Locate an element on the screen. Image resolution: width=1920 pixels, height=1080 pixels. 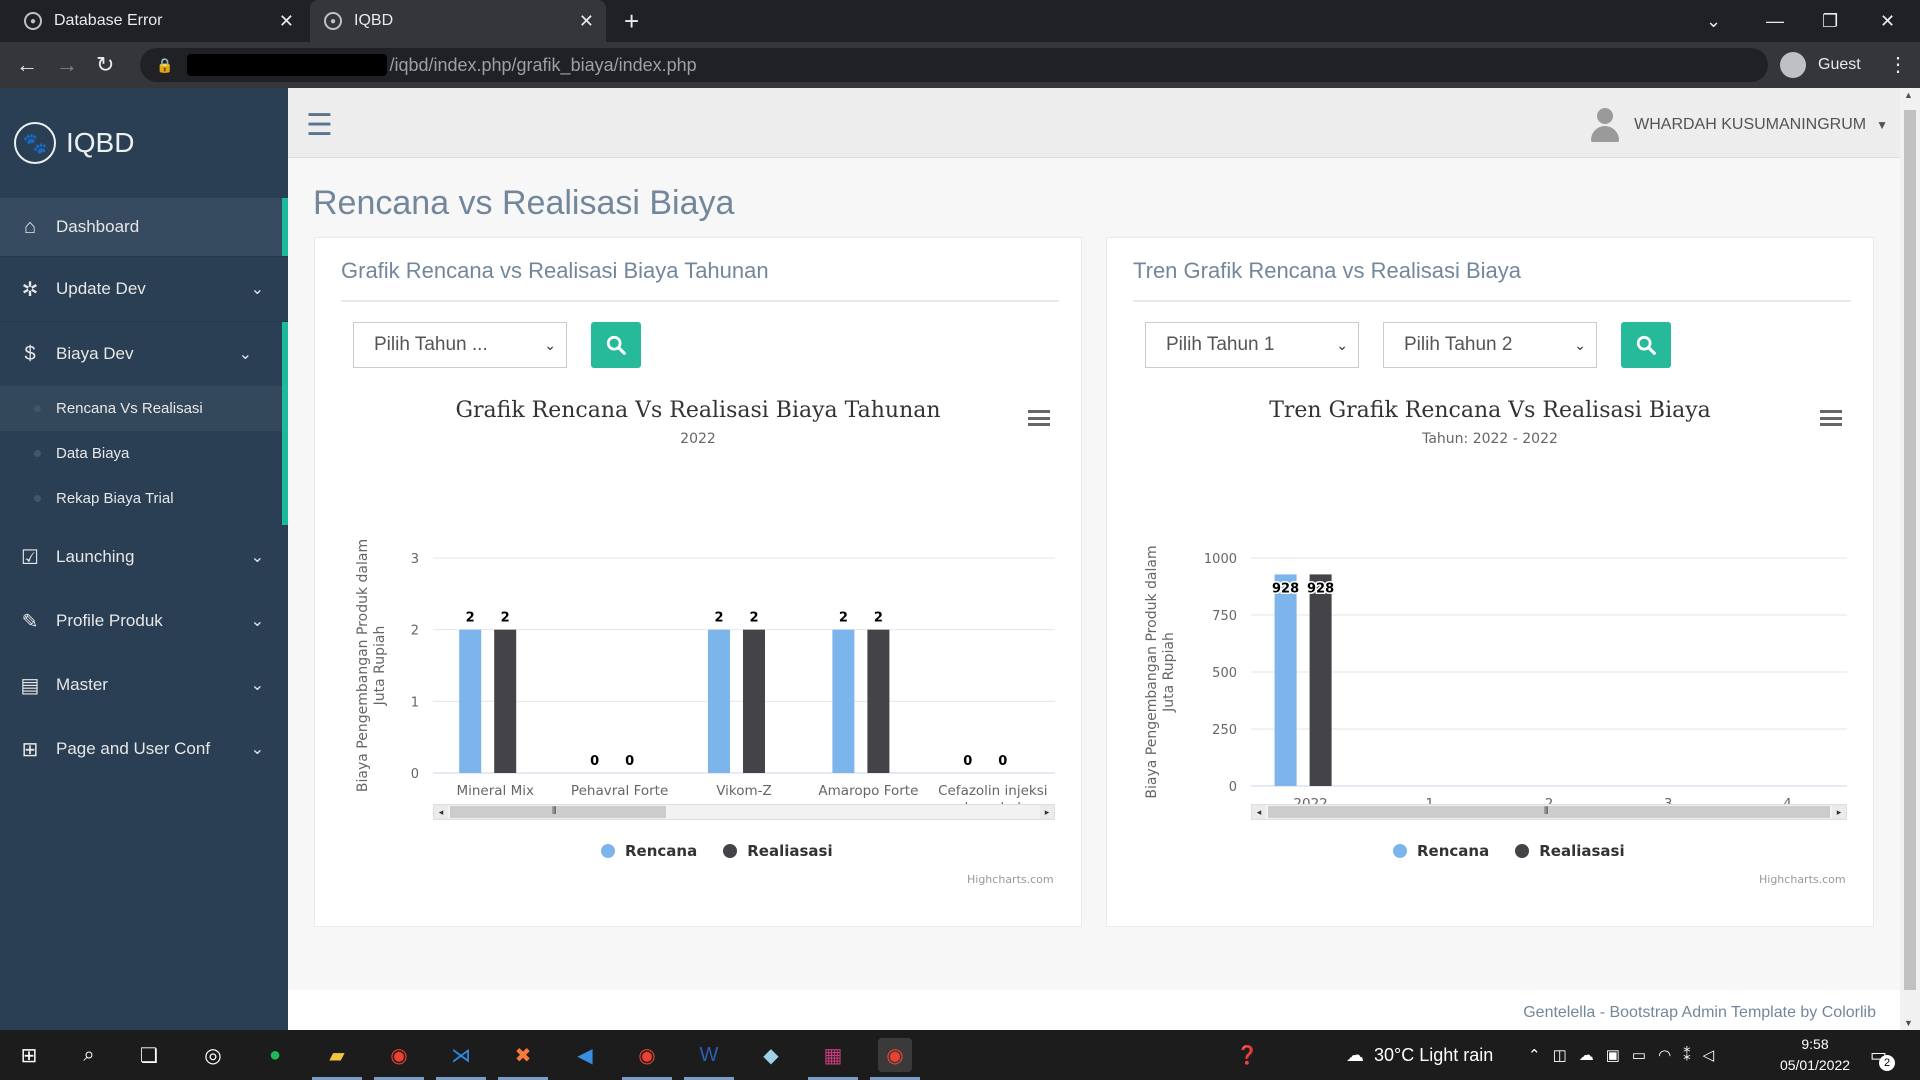
legend-label: Realiasasi is located at coordinates (1582, 851).